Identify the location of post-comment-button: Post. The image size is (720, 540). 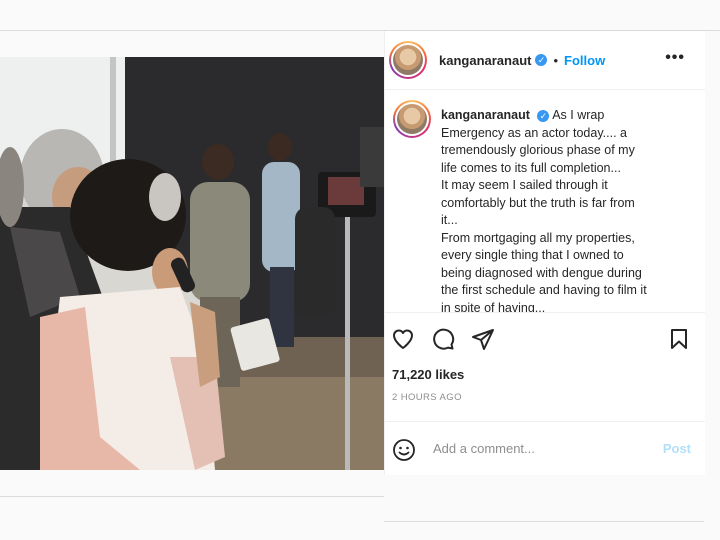
(677, 448).